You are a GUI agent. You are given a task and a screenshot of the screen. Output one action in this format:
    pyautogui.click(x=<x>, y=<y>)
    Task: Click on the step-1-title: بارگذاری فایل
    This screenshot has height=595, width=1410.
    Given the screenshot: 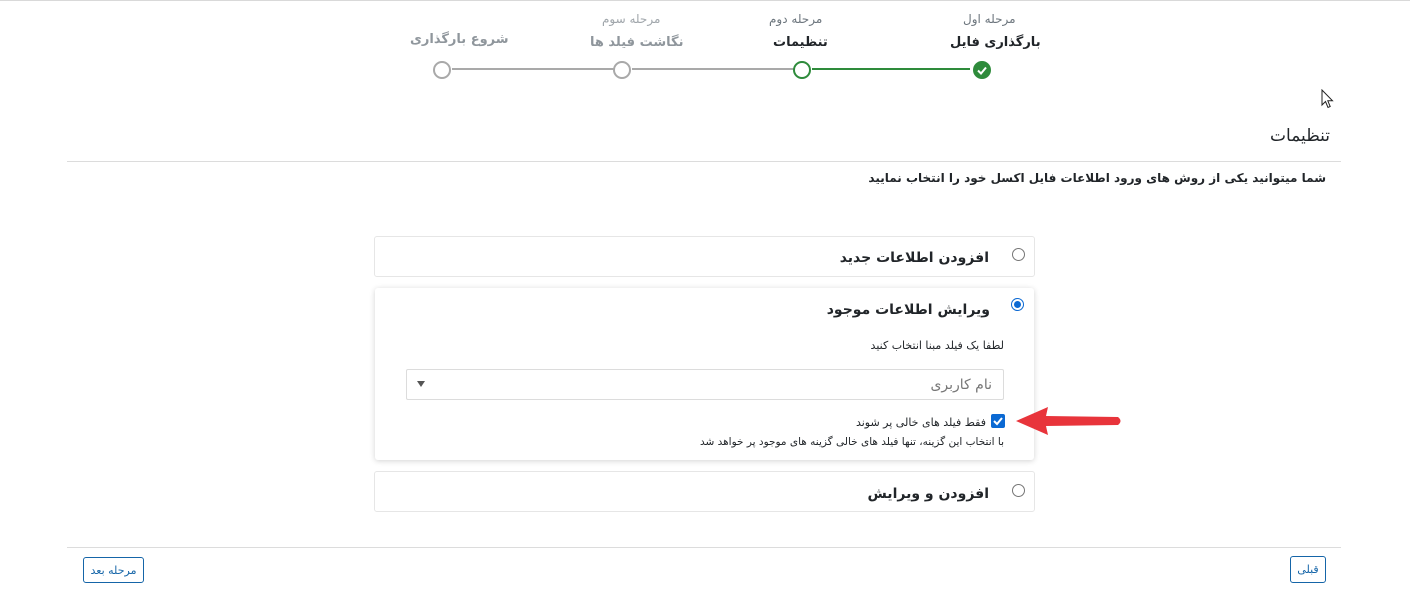 What is the action you would take?
    pyautogui.click(x=995, y=42)
    